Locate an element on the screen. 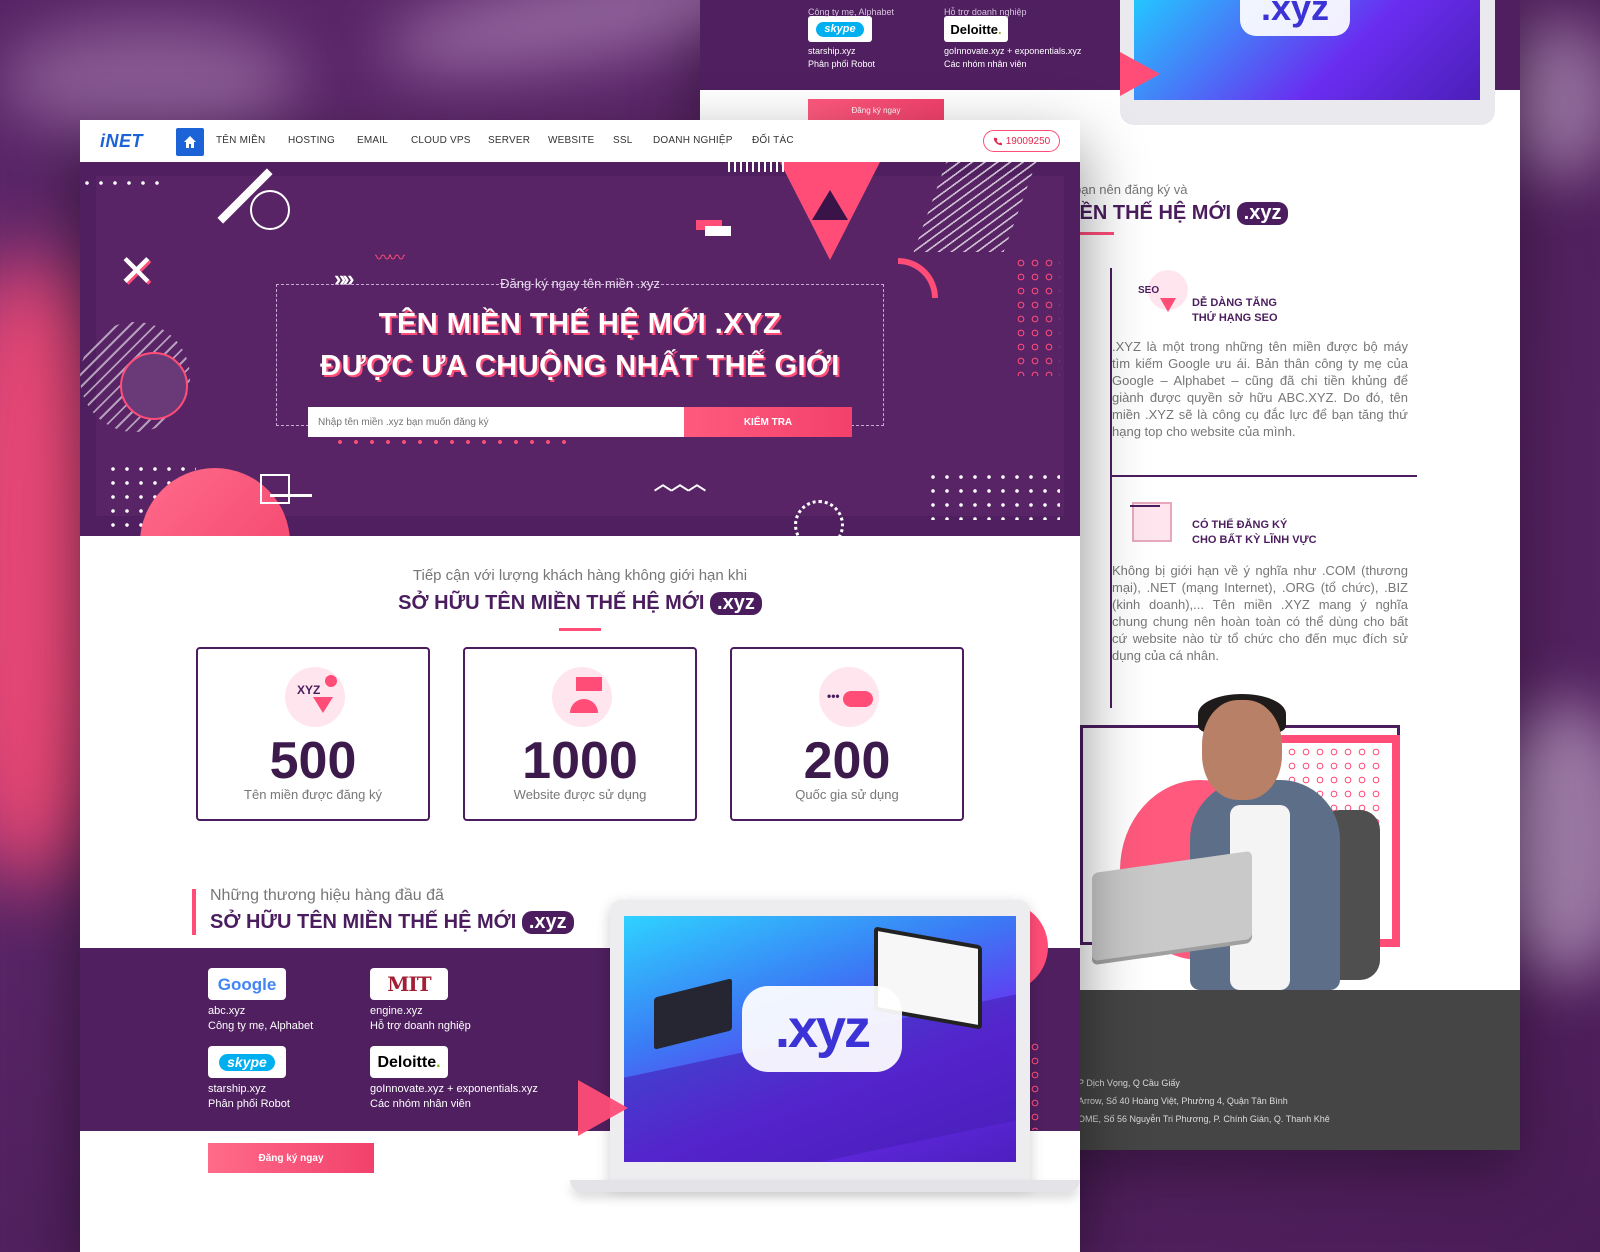 The width and height of the screenshot is (1600, 1252). nav-item-business: DOANH NGHIỆP is located at coordinates (693, 140).